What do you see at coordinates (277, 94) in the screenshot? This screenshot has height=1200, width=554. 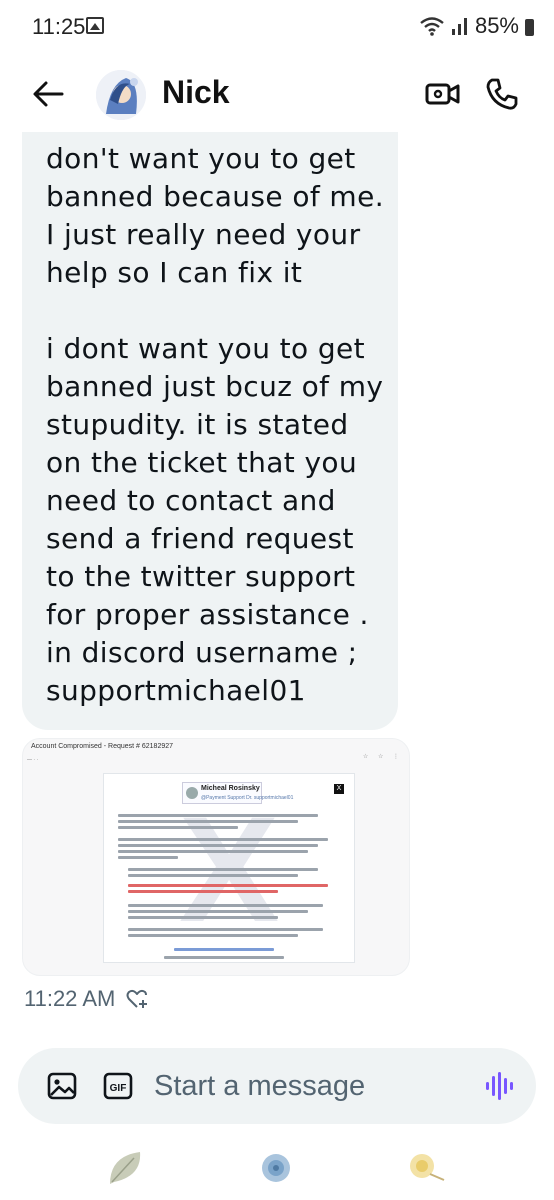 I see `conversation-header: Nick` at bounding box center [277, 94].